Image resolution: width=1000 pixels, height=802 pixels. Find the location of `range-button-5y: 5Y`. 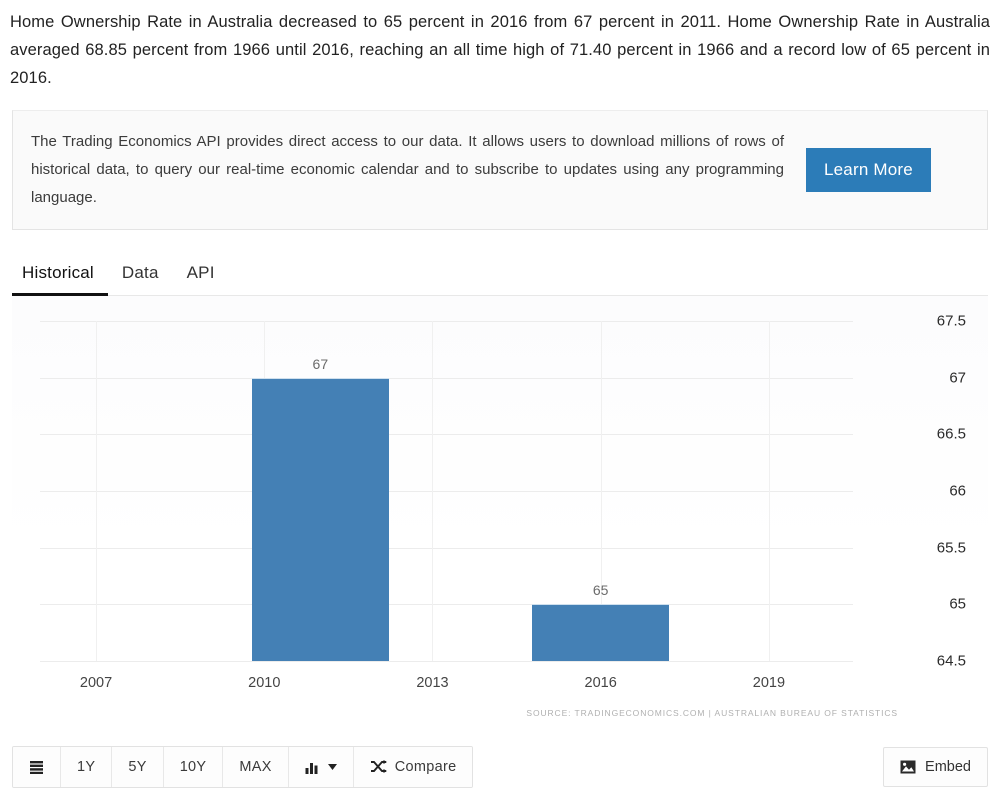

range-button-5y: 5Y is located at coordinates (138, 767).